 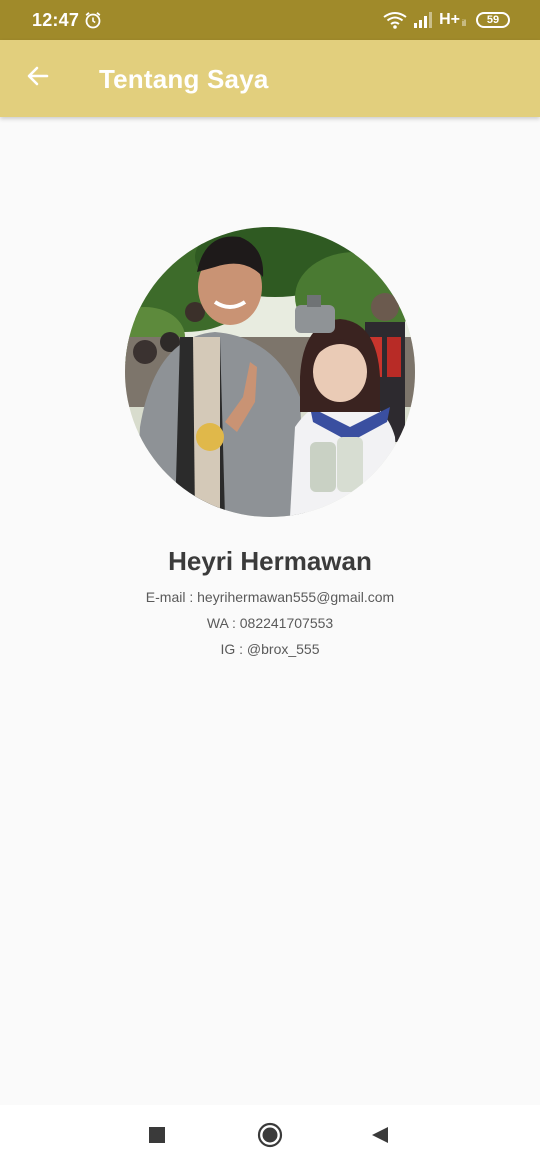 I want to click on nav-back-button, so click(x=380, y=1137).